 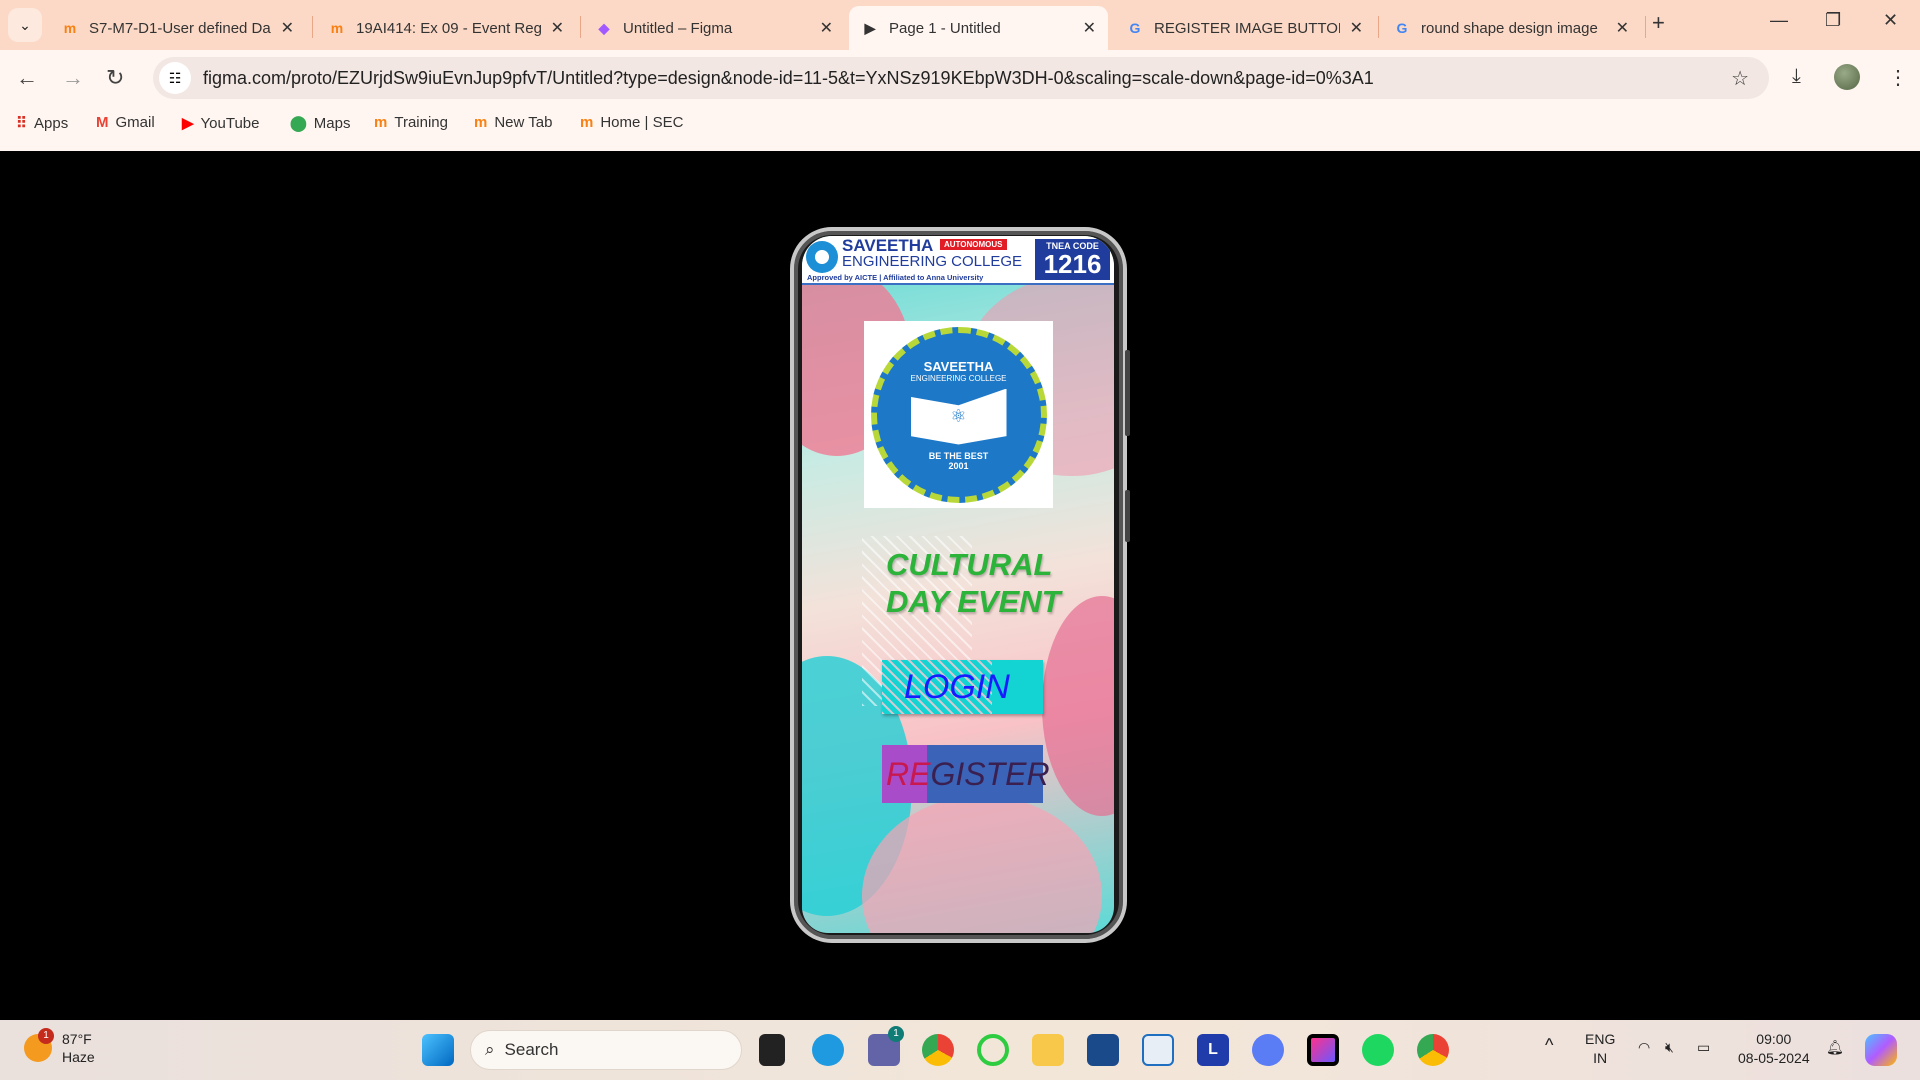 I want to click on clock: 09:00 08-05-2024, so click(x=1774, y=1049).